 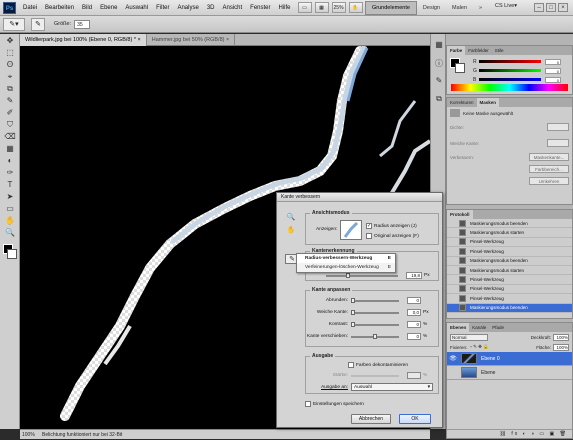 I want to click on color-swatches, so click(x=9, y=255).